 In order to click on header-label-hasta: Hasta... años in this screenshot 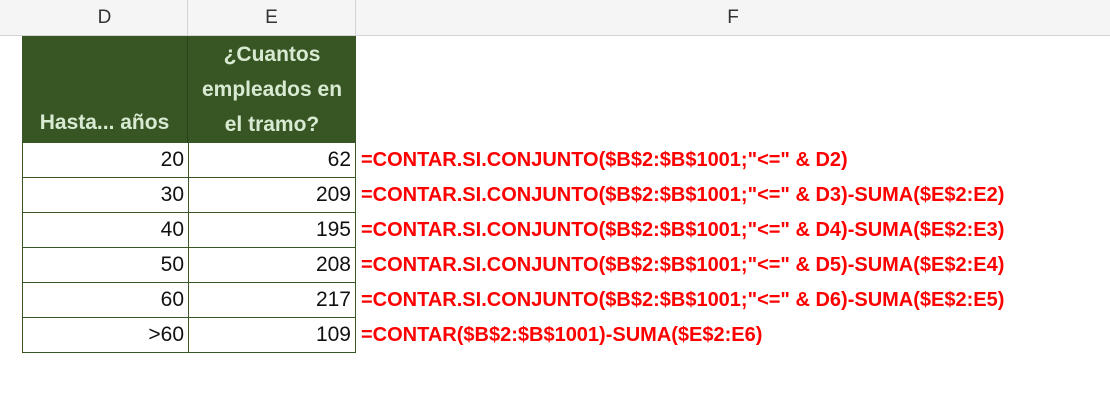, I will do `click(104, 122)`.